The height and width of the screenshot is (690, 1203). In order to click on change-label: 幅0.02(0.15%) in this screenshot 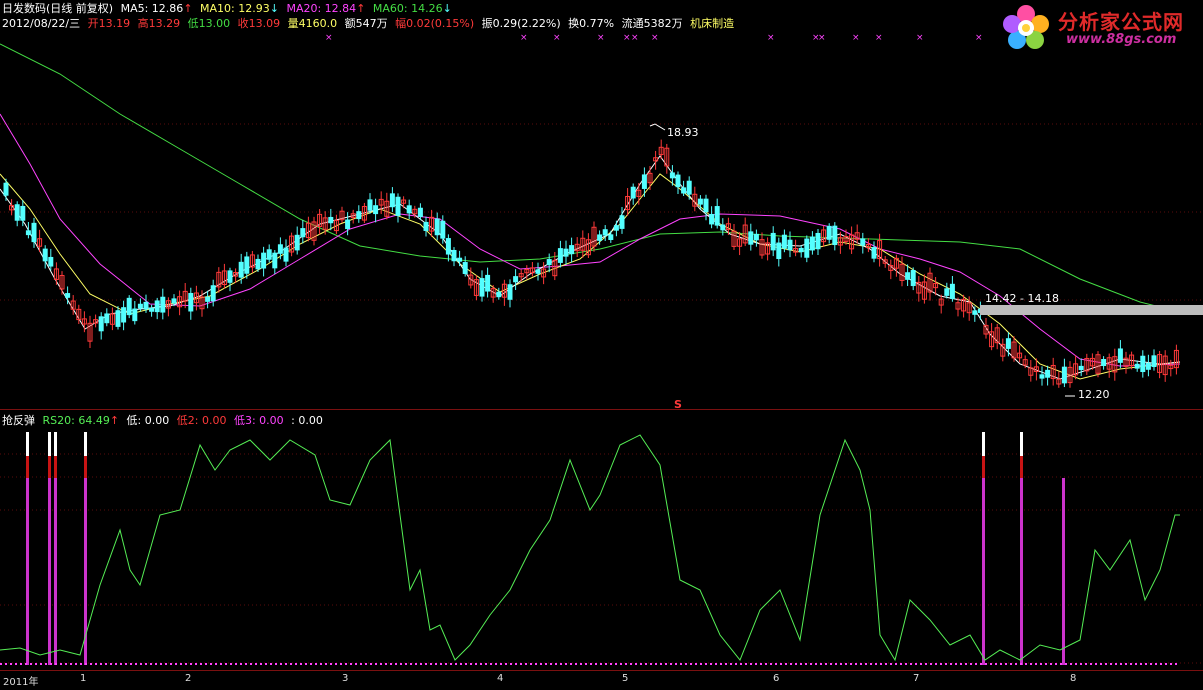, I will do `click(435, 23)`.